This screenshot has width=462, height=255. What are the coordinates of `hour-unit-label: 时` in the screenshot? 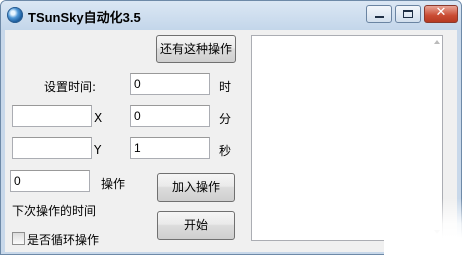 It's located at (225, 87).